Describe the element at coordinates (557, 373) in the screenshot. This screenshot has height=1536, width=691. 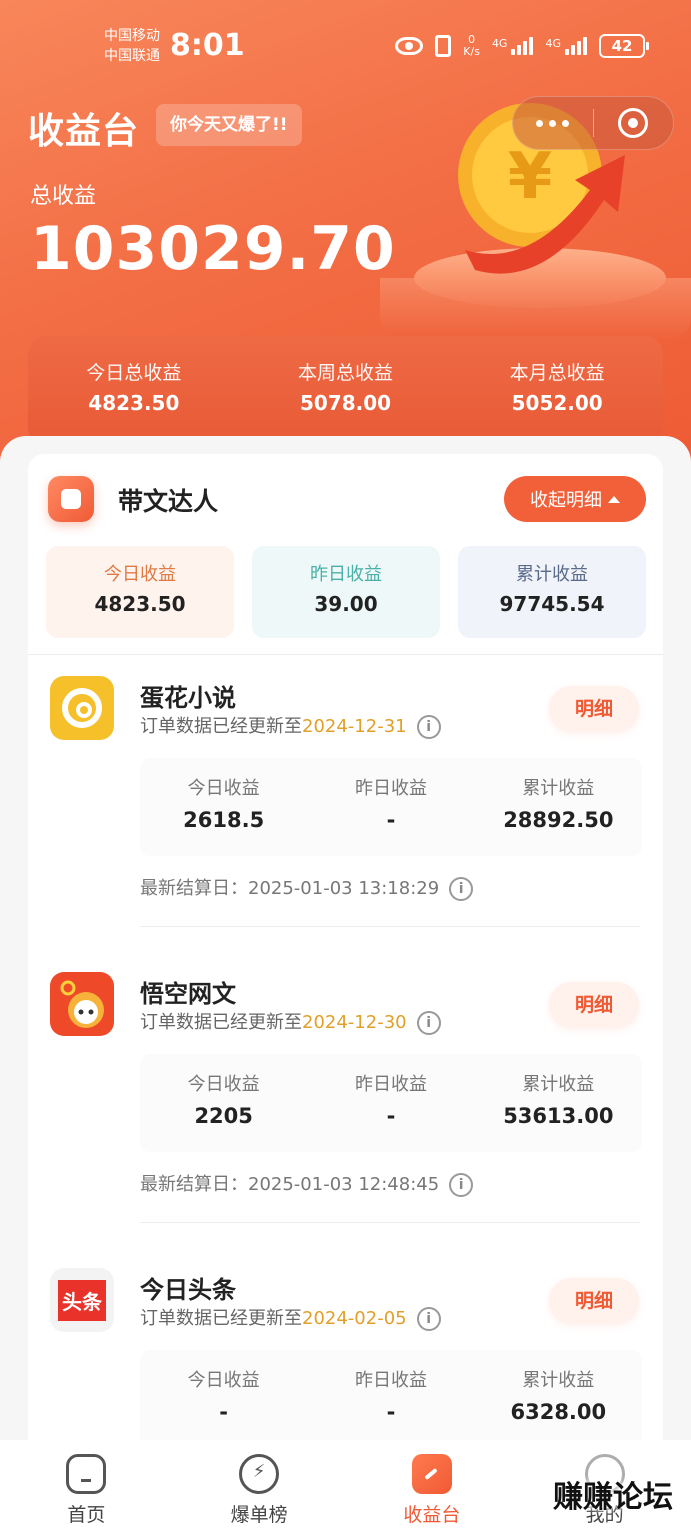
I see `summary-label: 本月总收益` at that location.